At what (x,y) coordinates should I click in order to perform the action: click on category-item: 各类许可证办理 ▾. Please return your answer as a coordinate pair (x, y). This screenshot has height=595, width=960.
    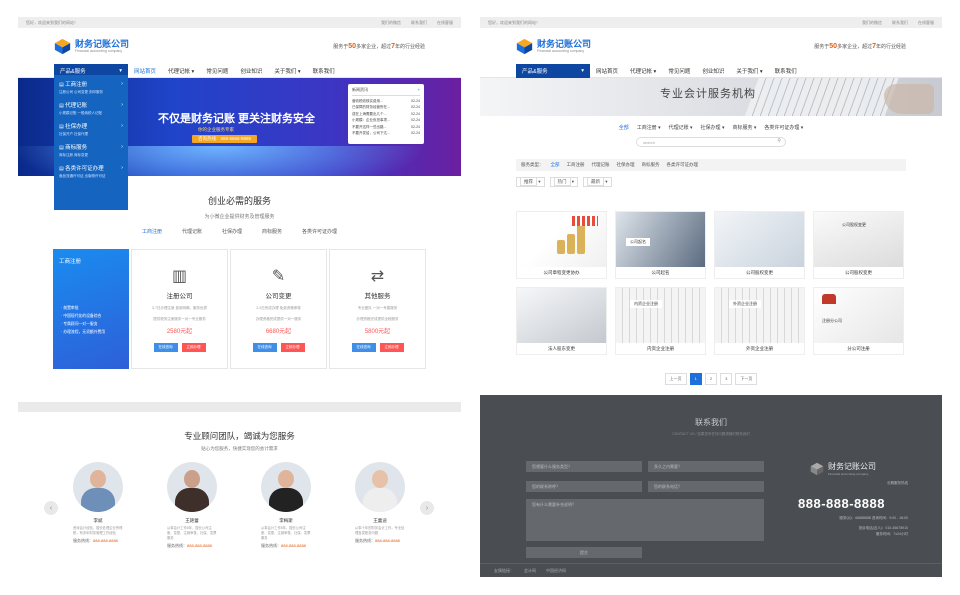
    Looking at the image, I should click on (783, 127).